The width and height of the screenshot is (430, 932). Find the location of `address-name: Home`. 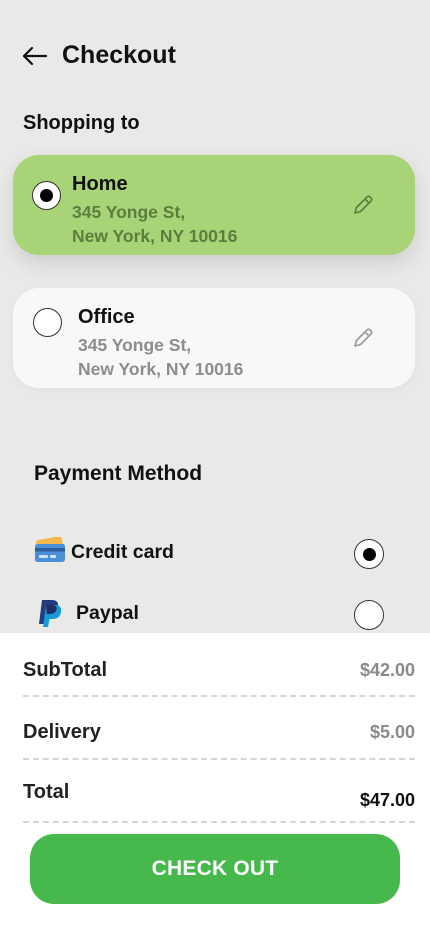

address-name: Home is located at coordinates (100, 184).